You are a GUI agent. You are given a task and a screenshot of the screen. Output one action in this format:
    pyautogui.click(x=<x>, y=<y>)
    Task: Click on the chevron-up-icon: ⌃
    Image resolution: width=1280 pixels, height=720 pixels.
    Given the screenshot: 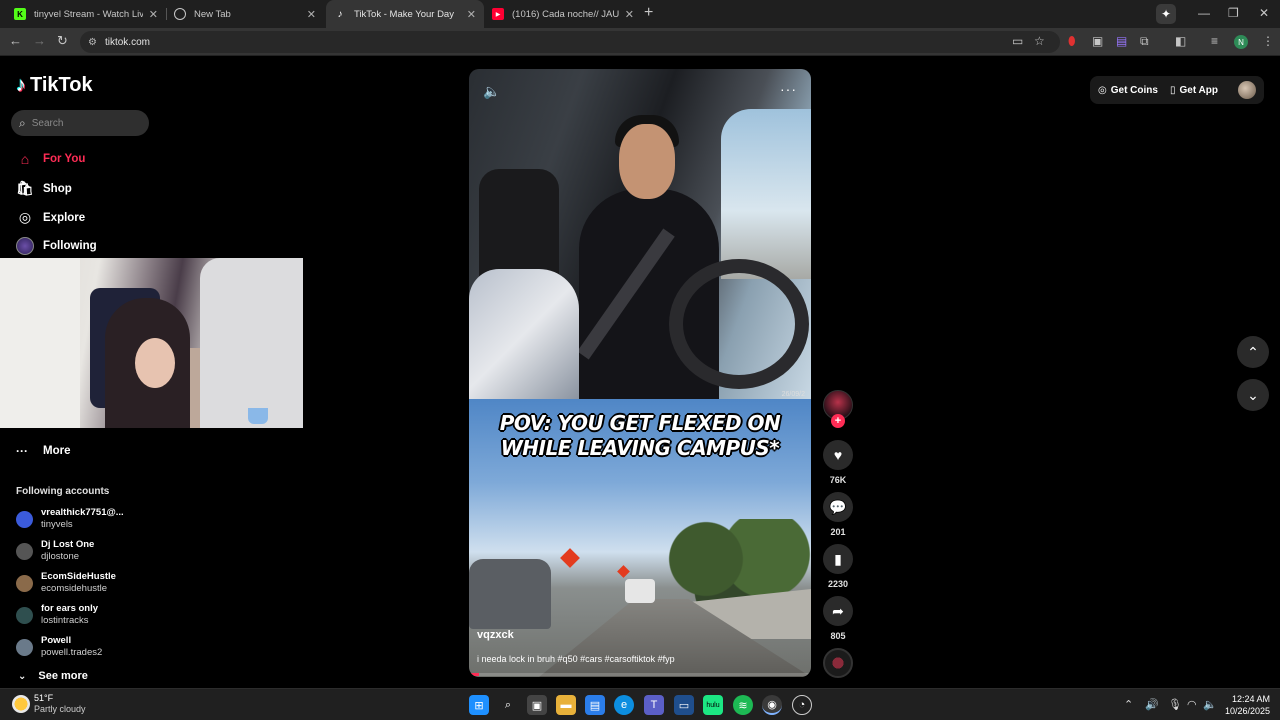 What is the action you would take?
    pyautogui.click(x=1128, y=704)
    